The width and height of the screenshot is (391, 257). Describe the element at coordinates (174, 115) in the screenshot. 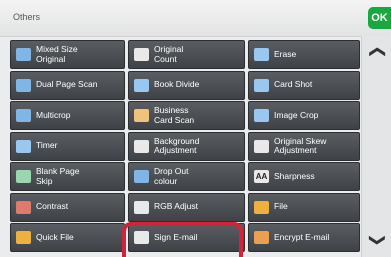

I see `button-label: Business Card Scan` at that location.